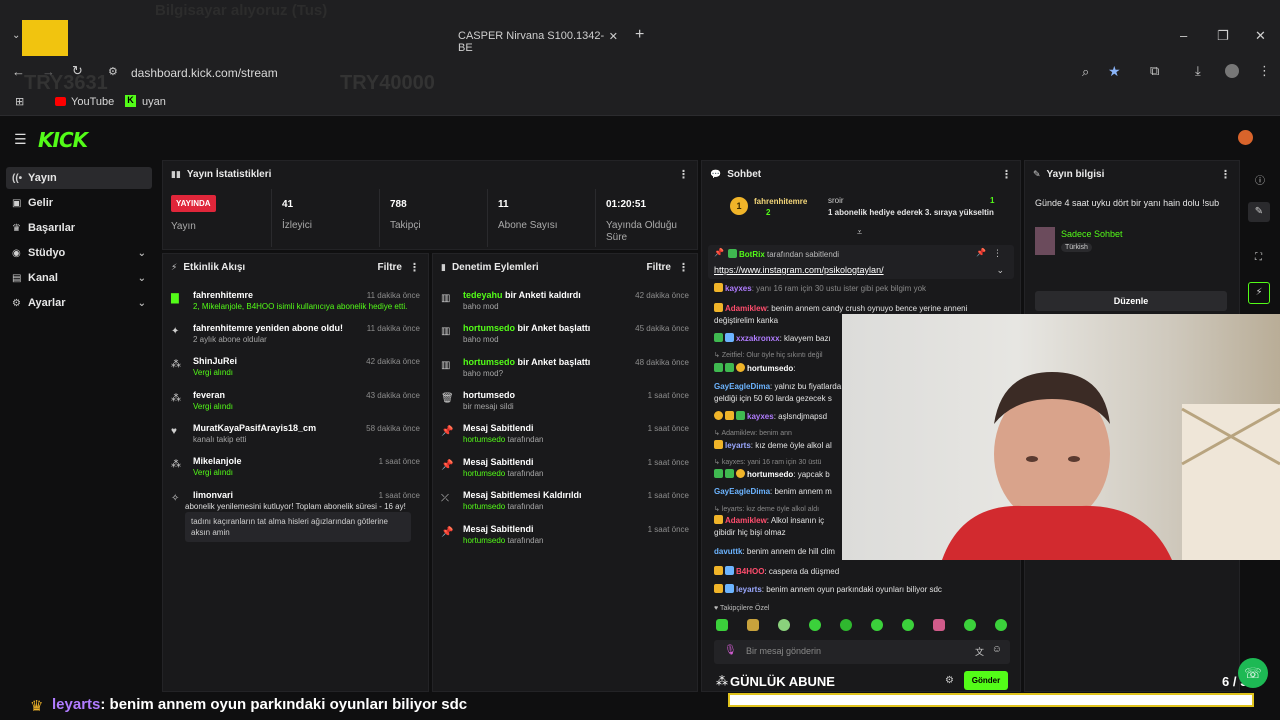 This screenshot has height=720, width=1280. I want to click on info-header: ✎ Yayın bilgisi ⋮, so click(1132, 174).